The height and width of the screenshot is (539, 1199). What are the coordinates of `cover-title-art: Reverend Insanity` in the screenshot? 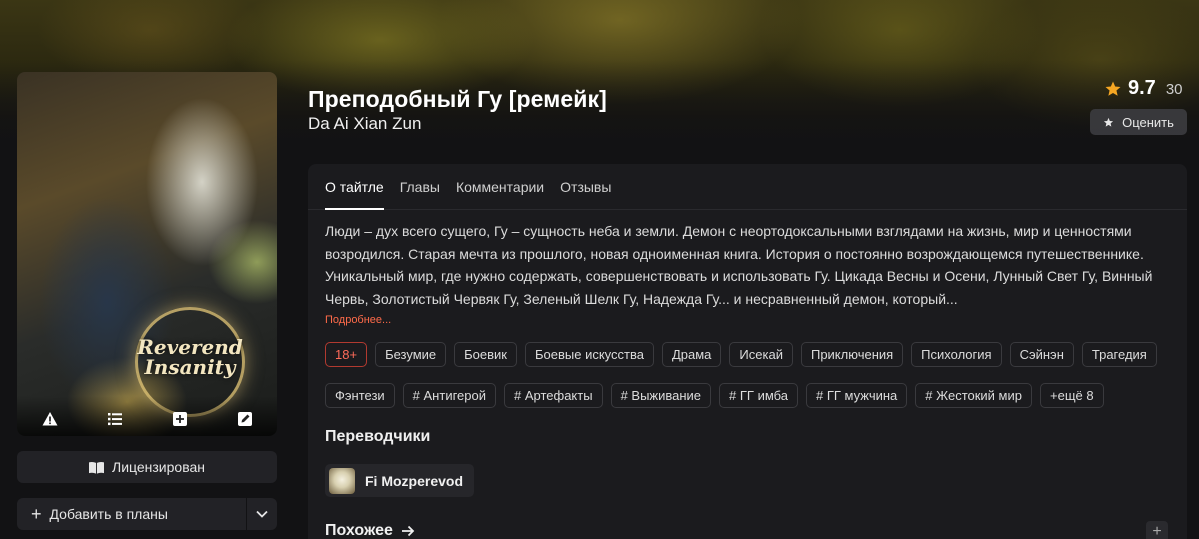 It's located at (190, 357).